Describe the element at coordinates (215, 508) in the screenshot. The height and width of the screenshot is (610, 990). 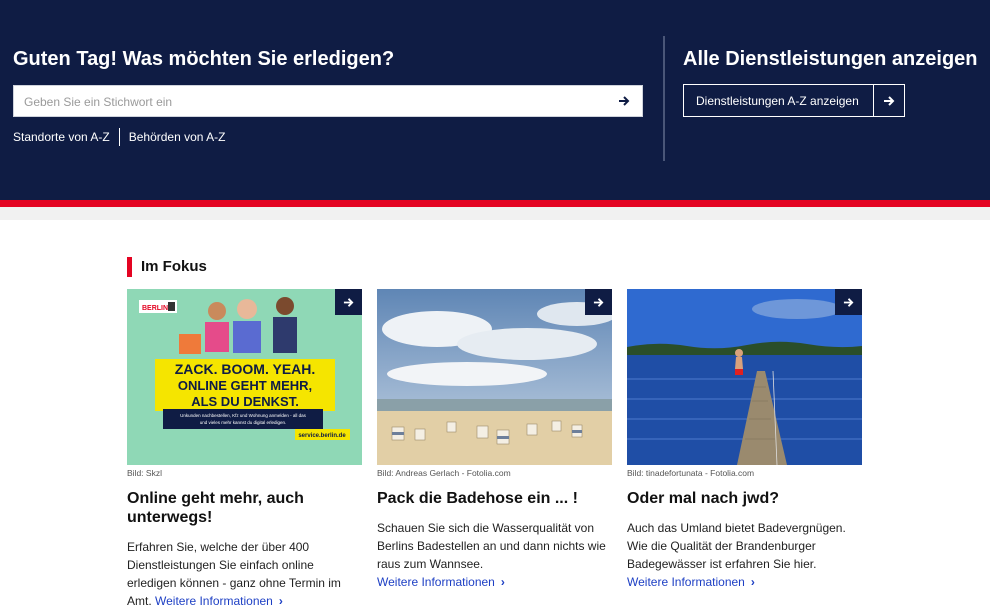
I see `card-title: Online geht mehr, auch unterwegs!` at that location.